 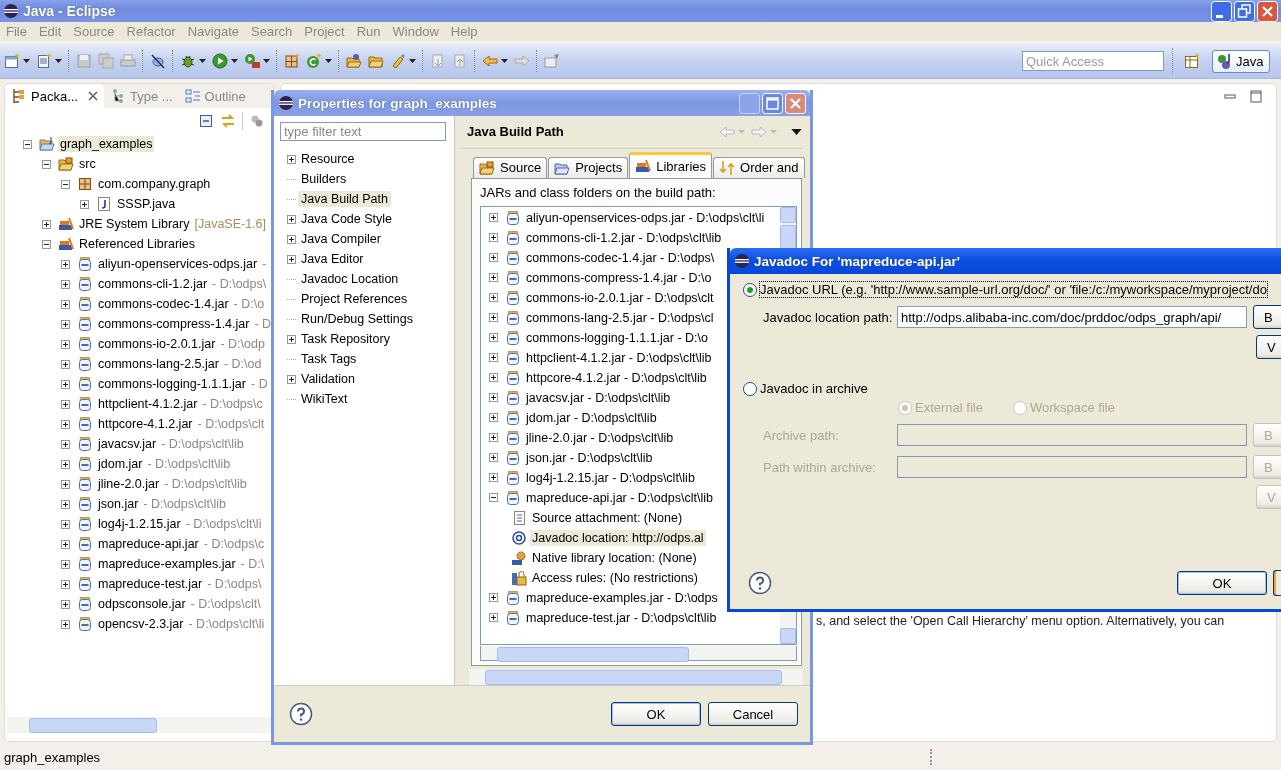 What do you see at coordinates (12, 61) in the screenshot?
I see `new-window-icon` at bounding box center [12, 61].